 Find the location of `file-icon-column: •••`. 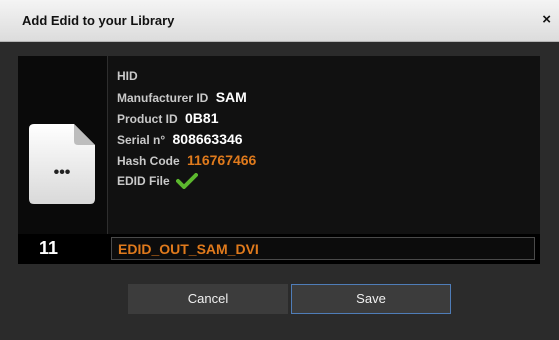

file-icon-column: ••• is located at coordinates (63, 145).